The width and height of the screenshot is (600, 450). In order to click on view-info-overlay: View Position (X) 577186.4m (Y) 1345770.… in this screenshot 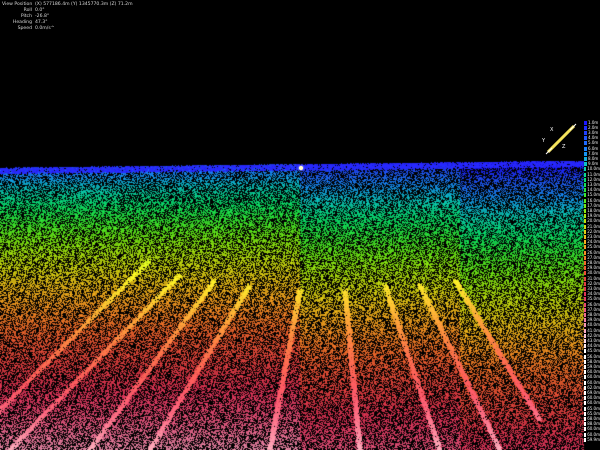, I will do `click(67, 17)`.